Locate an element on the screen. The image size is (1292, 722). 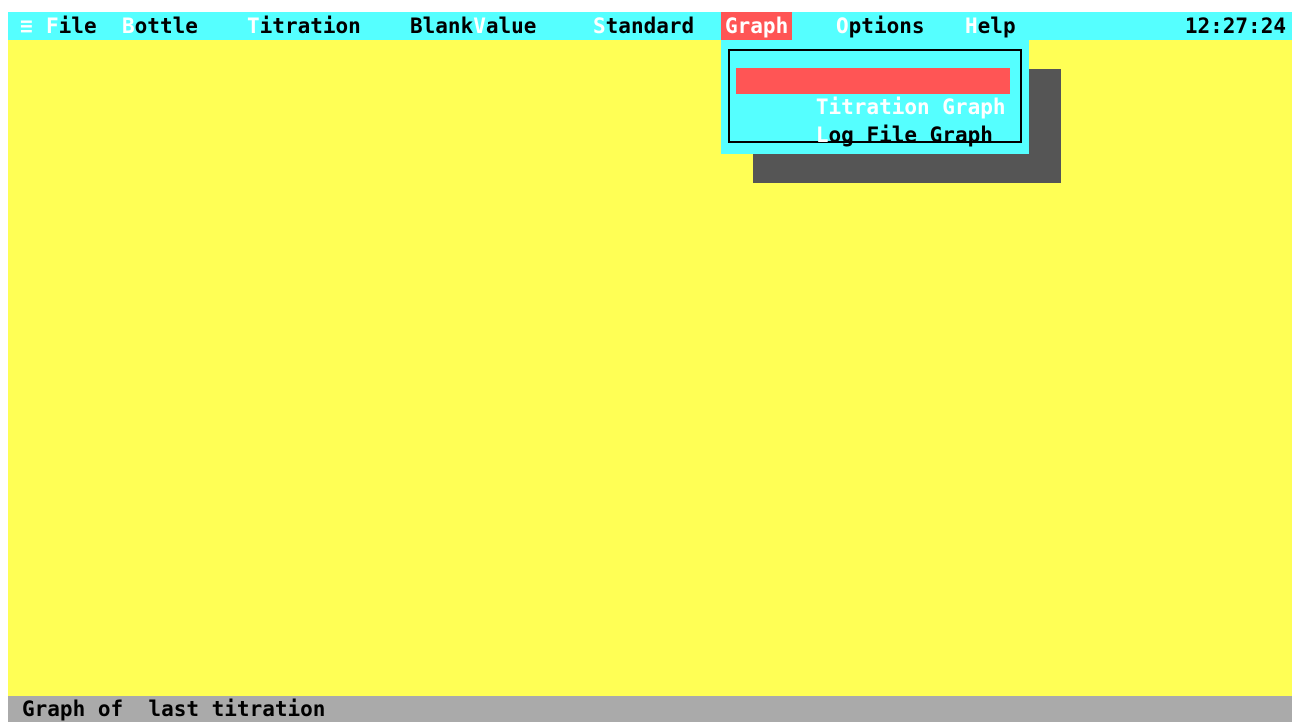
clock: 12:27:24 is located at coordinates (1235, 26).